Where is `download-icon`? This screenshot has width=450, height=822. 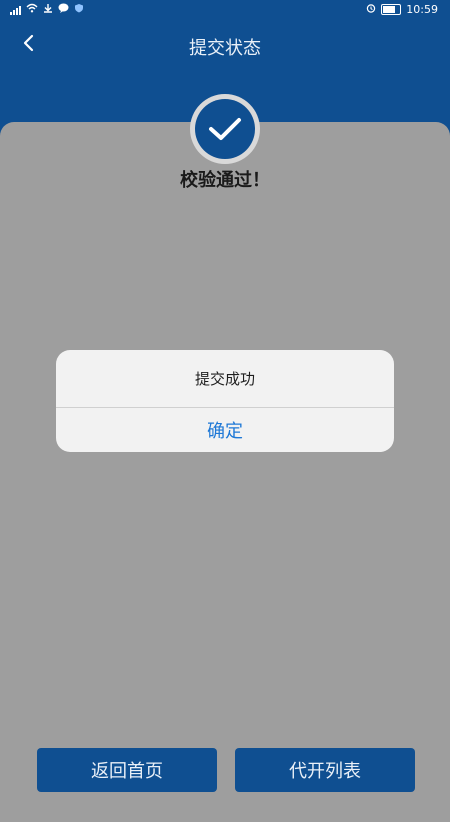 download-icon is located at coordinates (48, 9).